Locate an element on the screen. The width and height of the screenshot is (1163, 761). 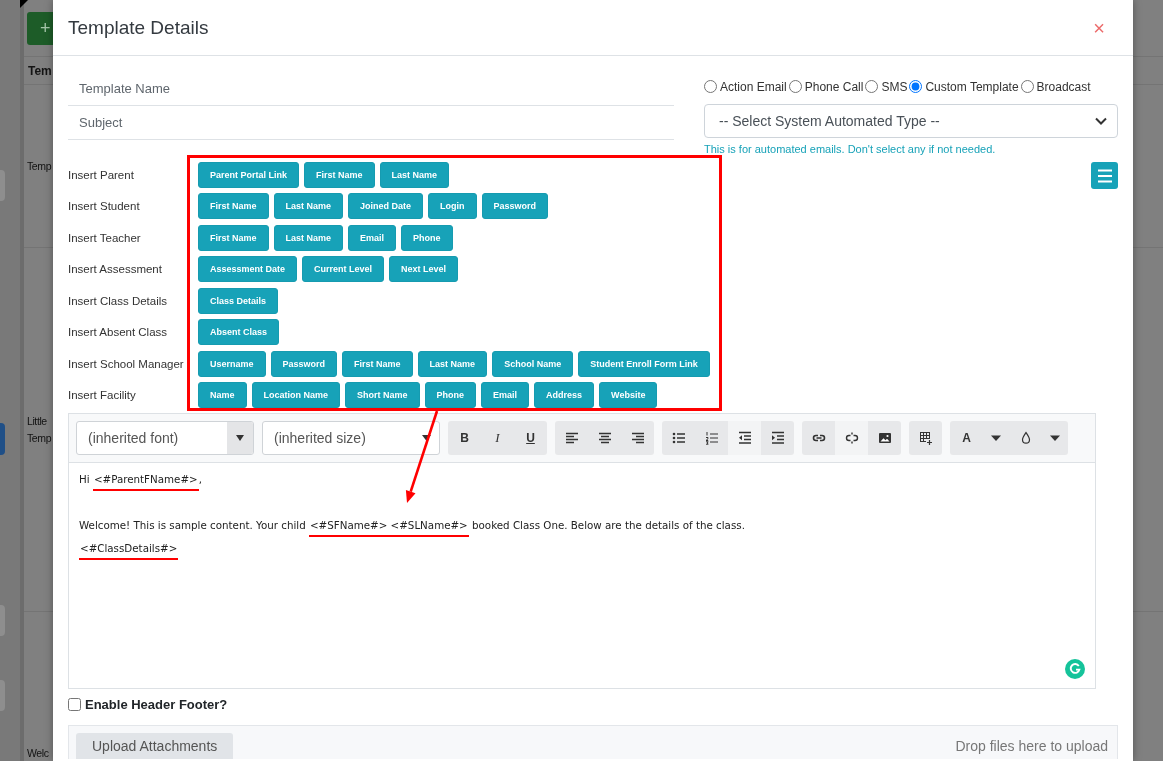
align-center-icon is located at coordinates (604, 438).